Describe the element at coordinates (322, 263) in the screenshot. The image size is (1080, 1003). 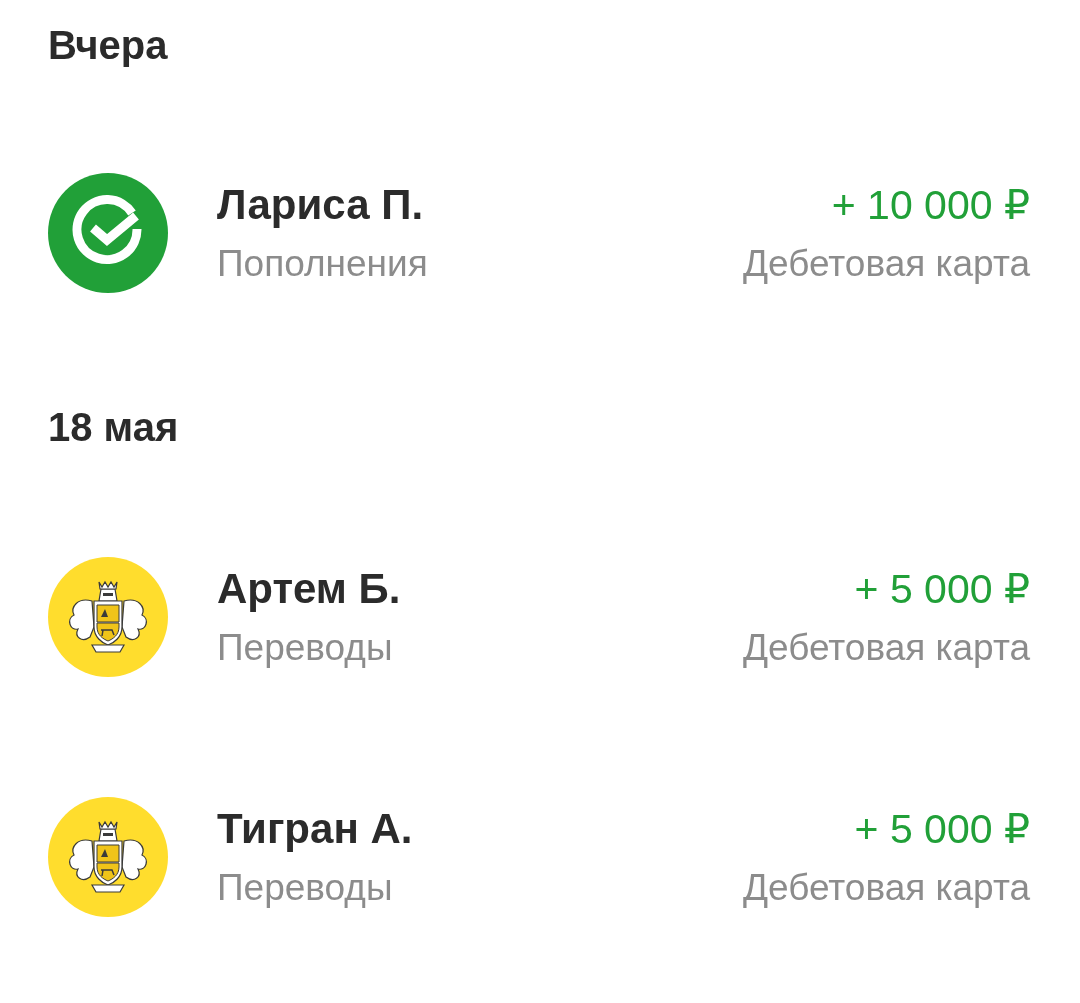
I see `category-label: Пополнения` at that location.